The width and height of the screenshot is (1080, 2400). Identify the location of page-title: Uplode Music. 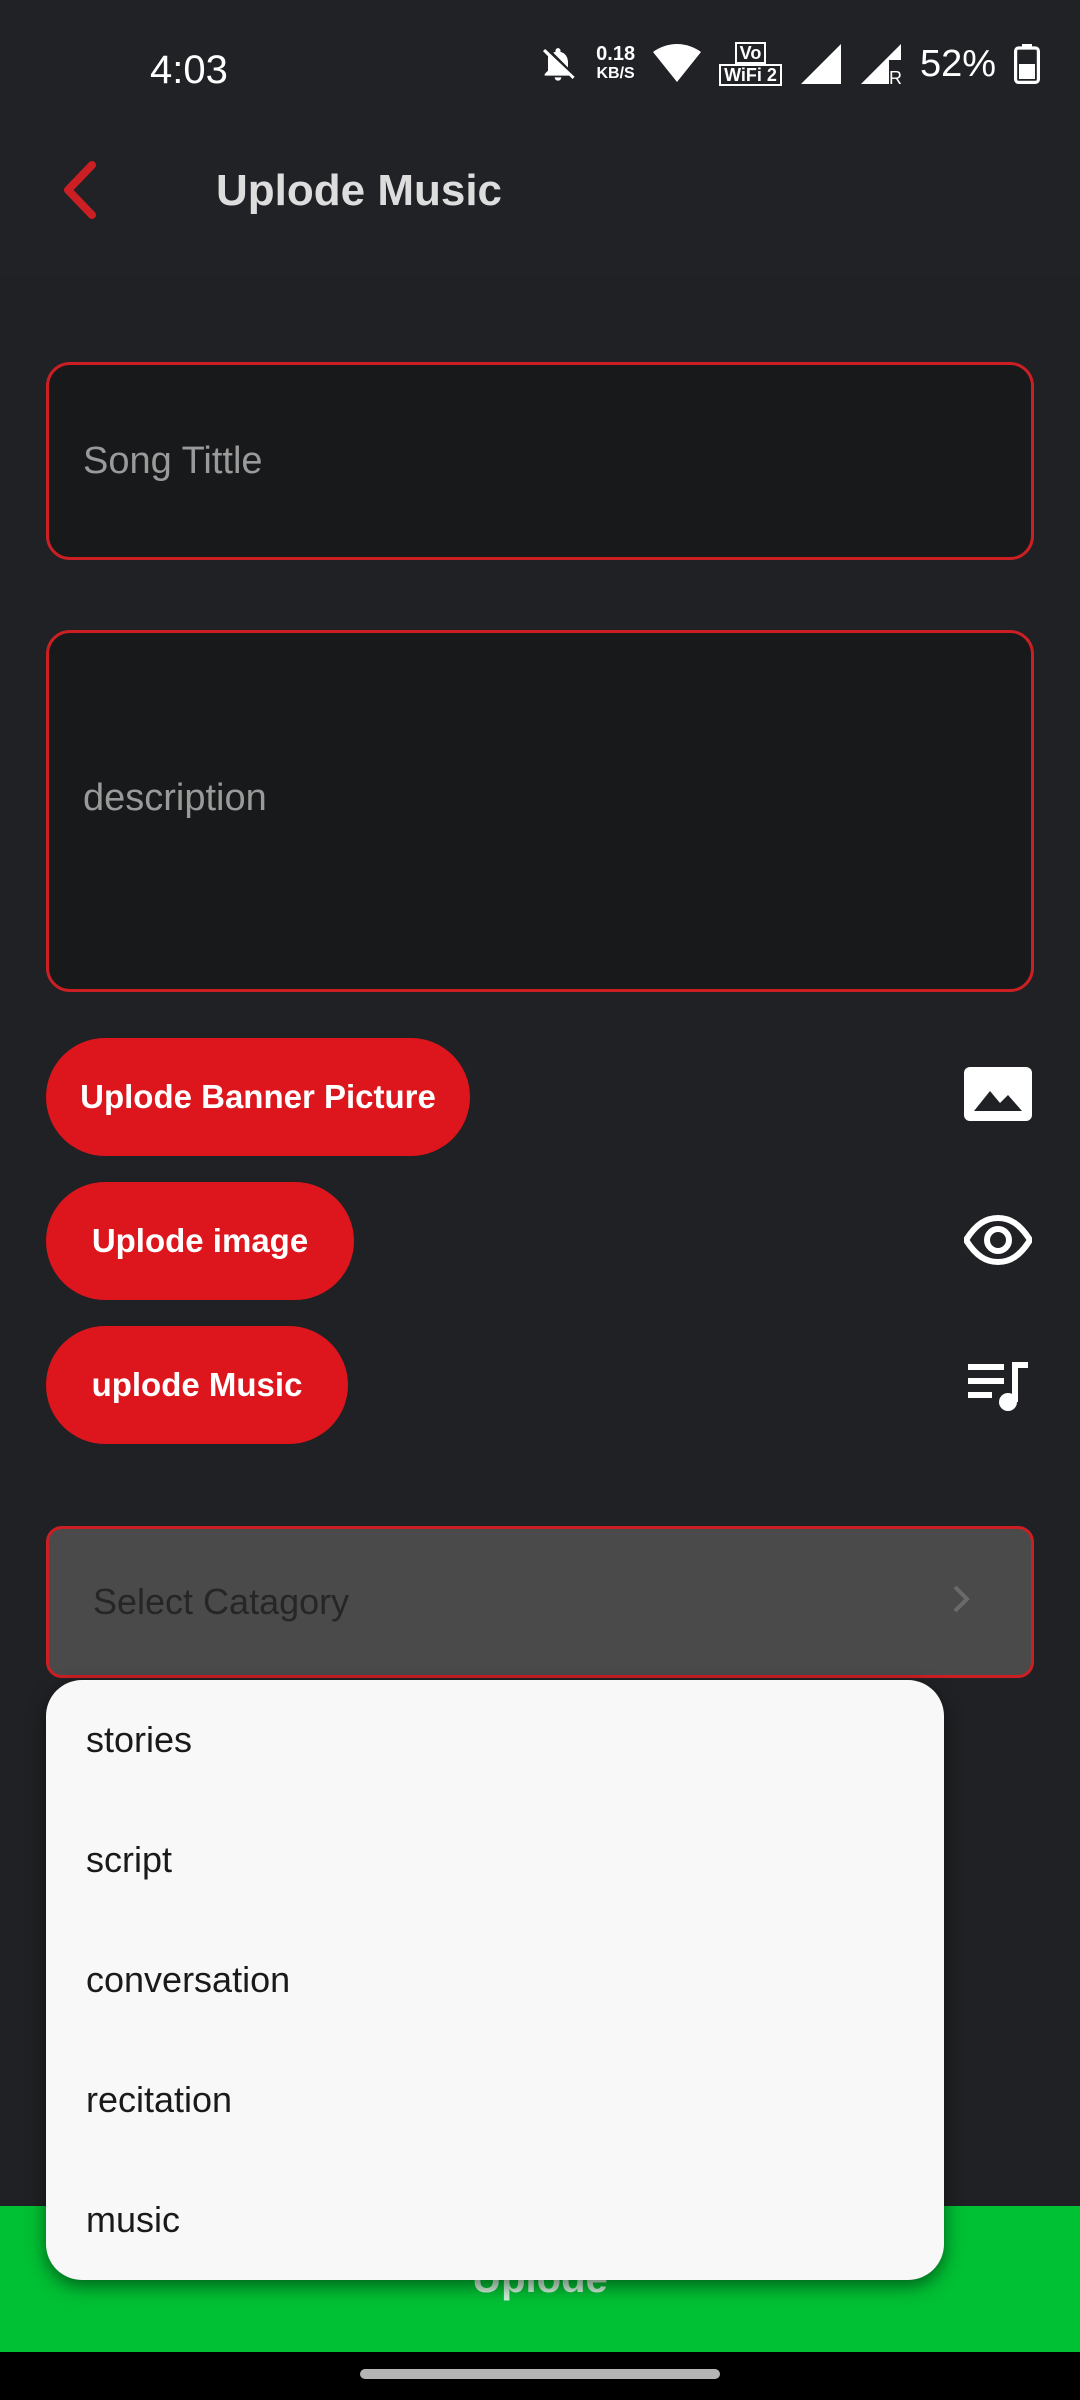
(359, 190).